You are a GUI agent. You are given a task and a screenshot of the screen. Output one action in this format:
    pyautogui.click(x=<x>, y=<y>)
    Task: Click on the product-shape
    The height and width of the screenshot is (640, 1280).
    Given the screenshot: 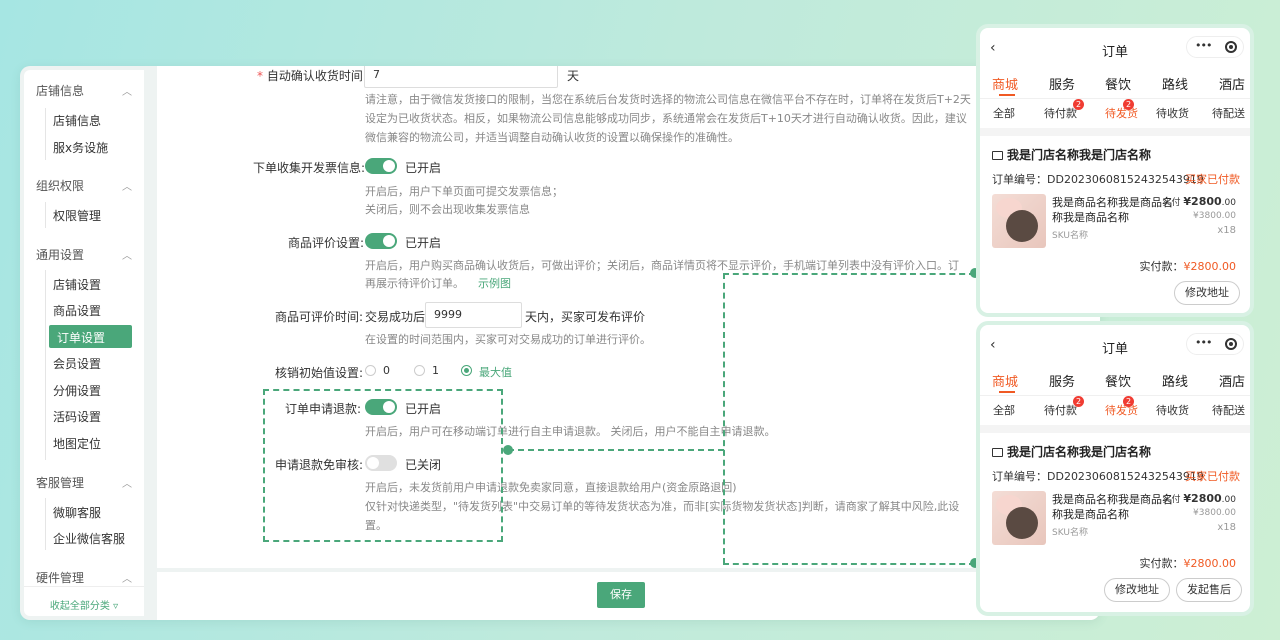 What is the action you would take?
    pyautogui.click(x=1022, y=226)
    